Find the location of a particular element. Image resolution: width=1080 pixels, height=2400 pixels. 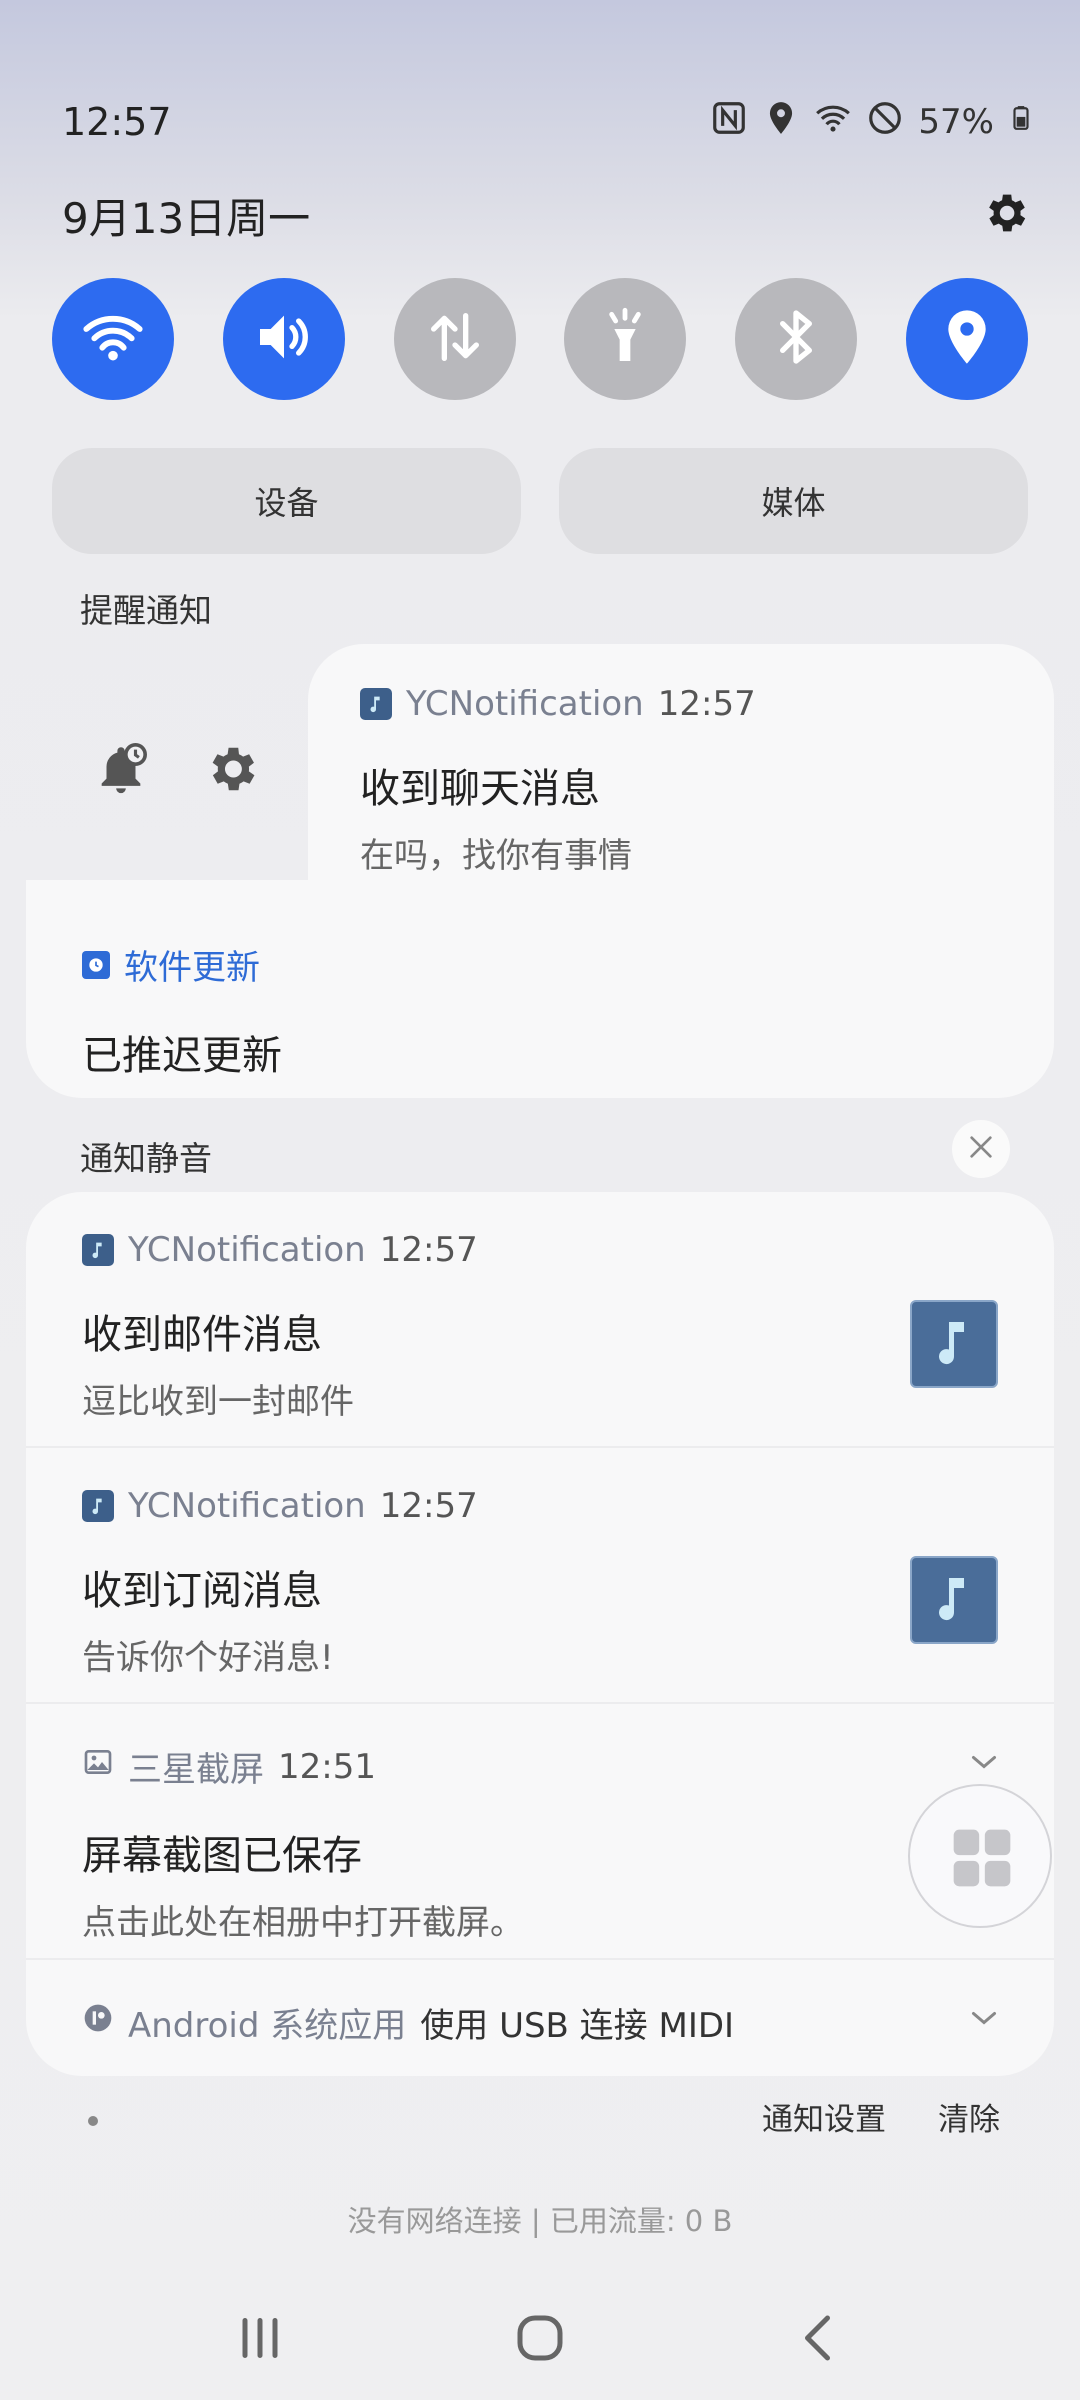

back-button is located at coordinates (820, 2340).